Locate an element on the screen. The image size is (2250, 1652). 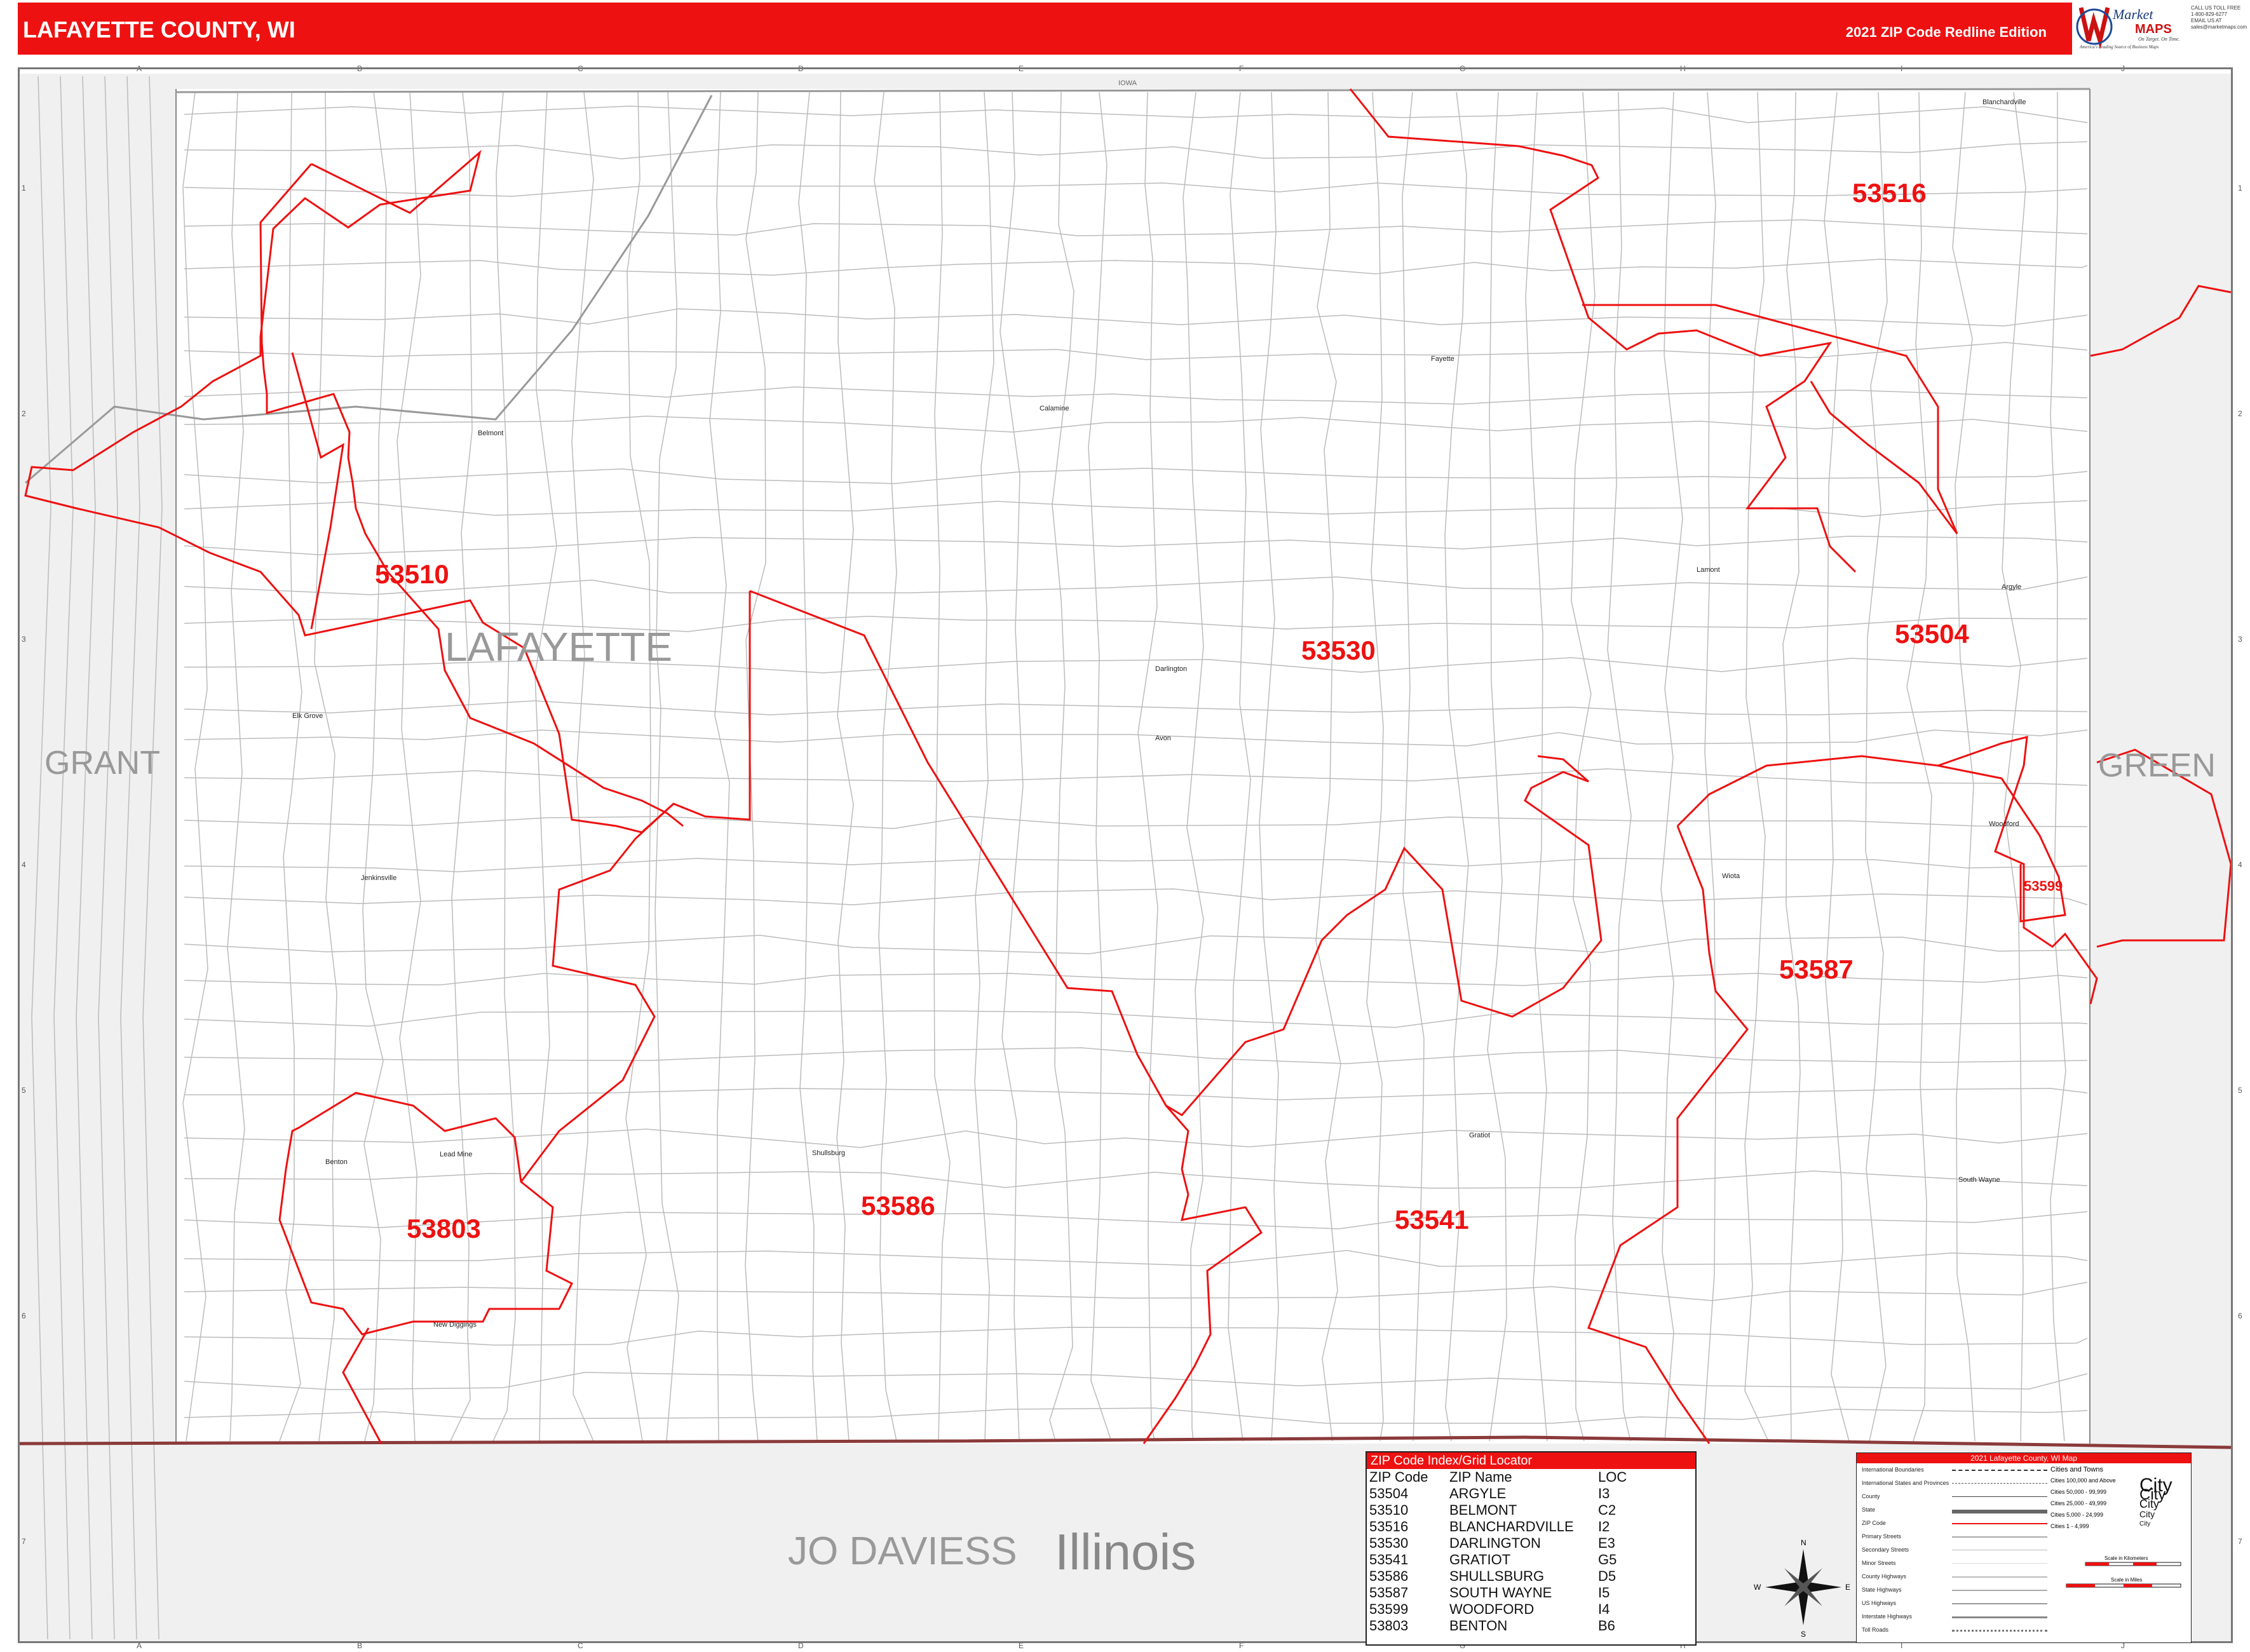
zip-index-name: GRATIOT is located at coordinates (1480, 1559).